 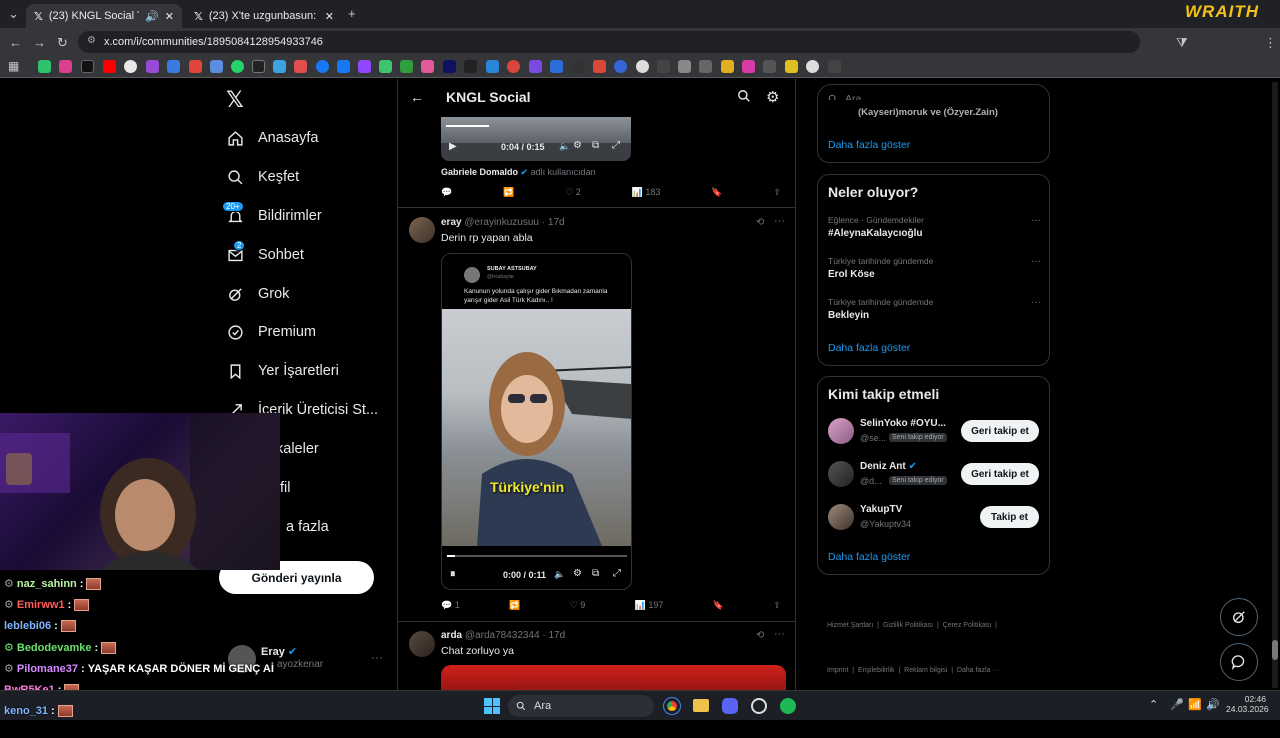 I want to click on follow-button: Takip et, so click(x=1009, y=517).